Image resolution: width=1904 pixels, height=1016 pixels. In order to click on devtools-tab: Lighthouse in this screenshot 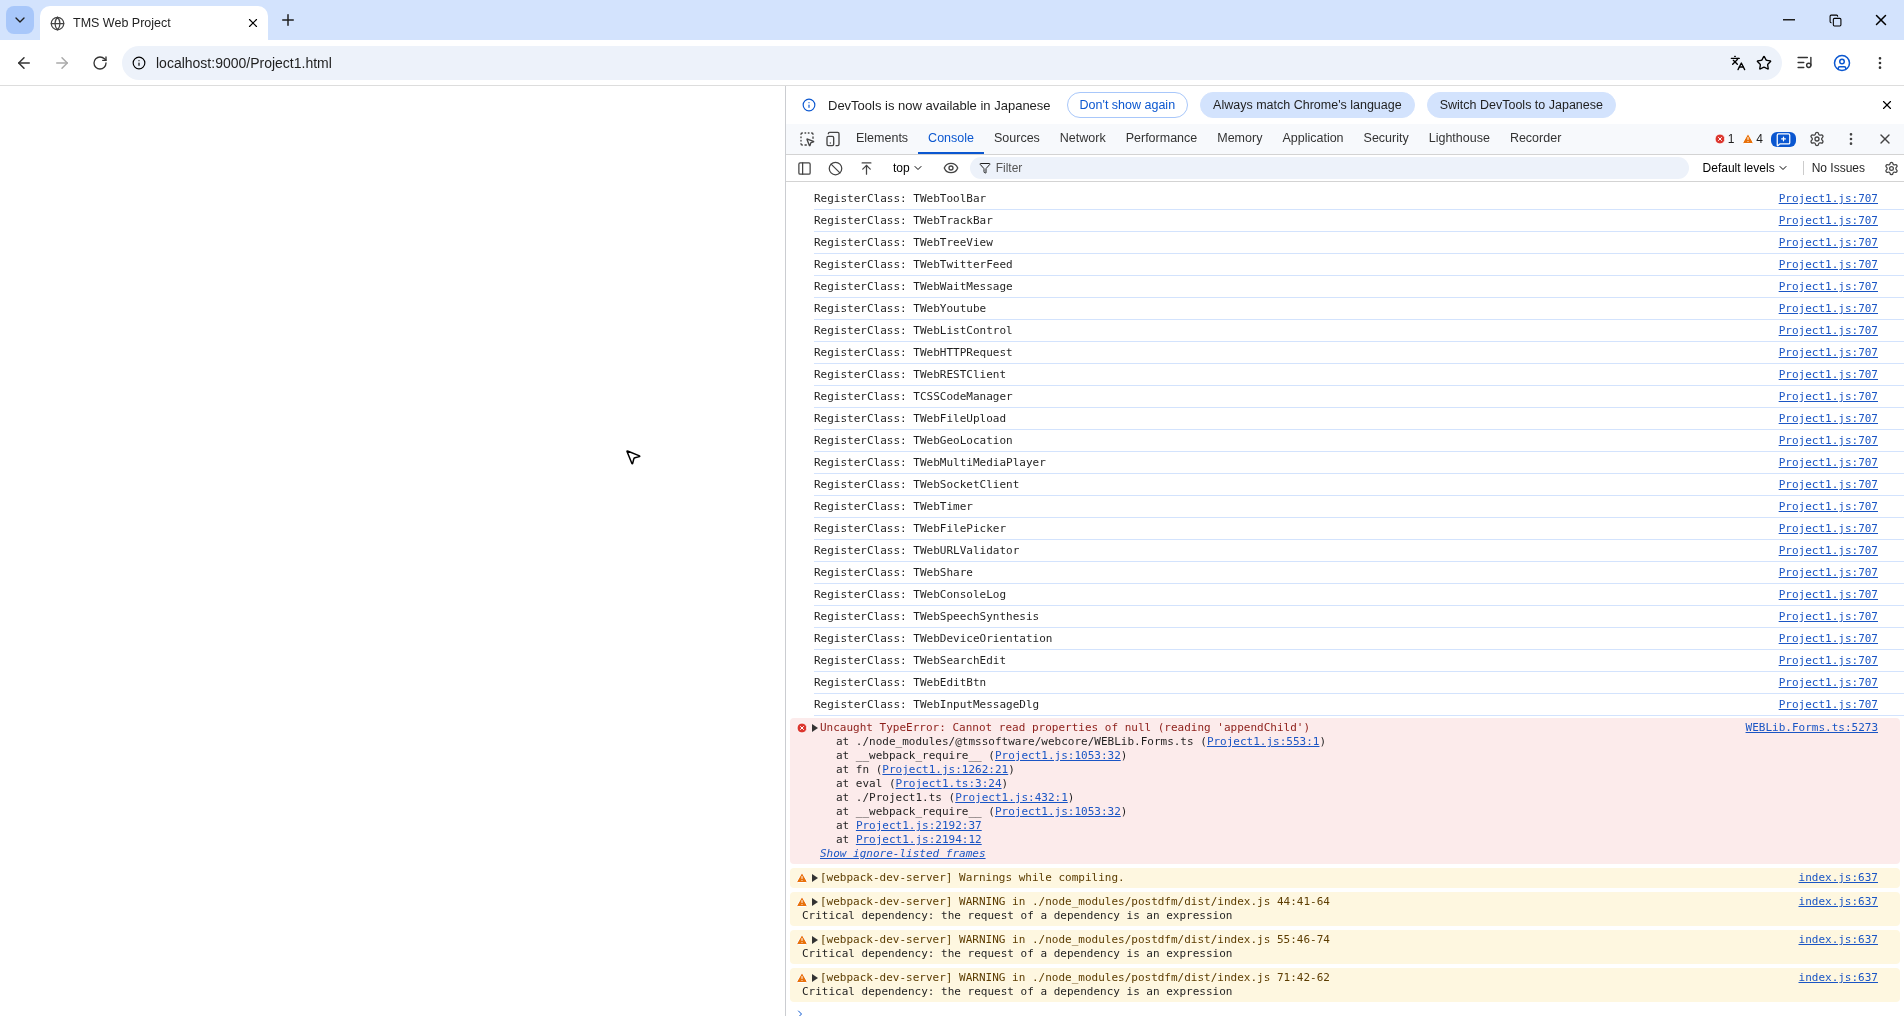, I will do `click(1459, 139)`.